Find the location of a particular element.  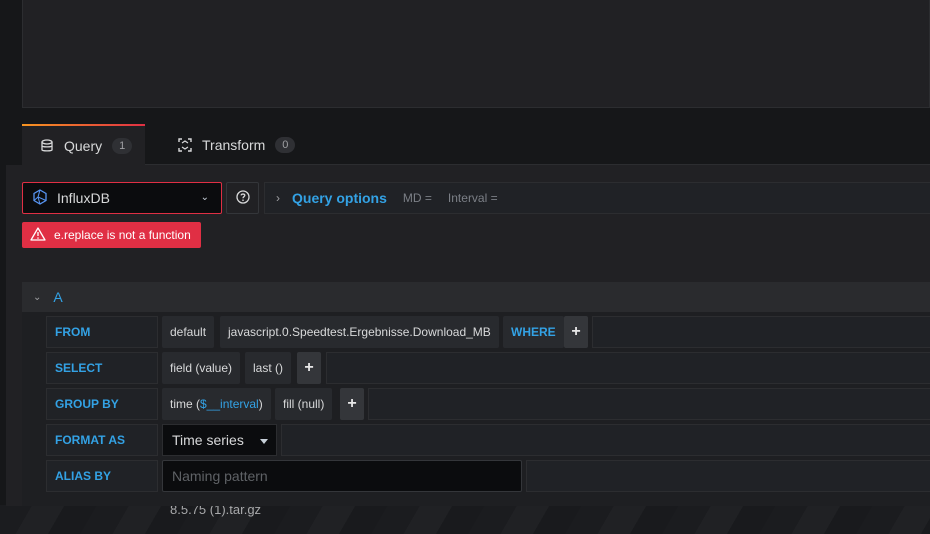

datasource-error-badge: e.replace is not a function is located at coordinates (111, 235).